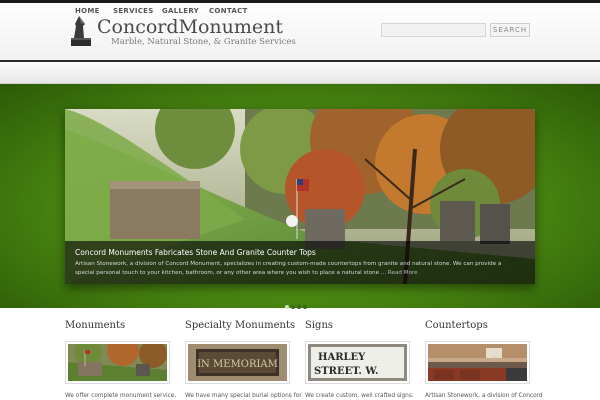 This screenshot has height=400, width=600. What do you see at coordinates (456, 325) in the screenshot?
I see `column-title-countertops: Countertops` at bounding box center [456, 325].